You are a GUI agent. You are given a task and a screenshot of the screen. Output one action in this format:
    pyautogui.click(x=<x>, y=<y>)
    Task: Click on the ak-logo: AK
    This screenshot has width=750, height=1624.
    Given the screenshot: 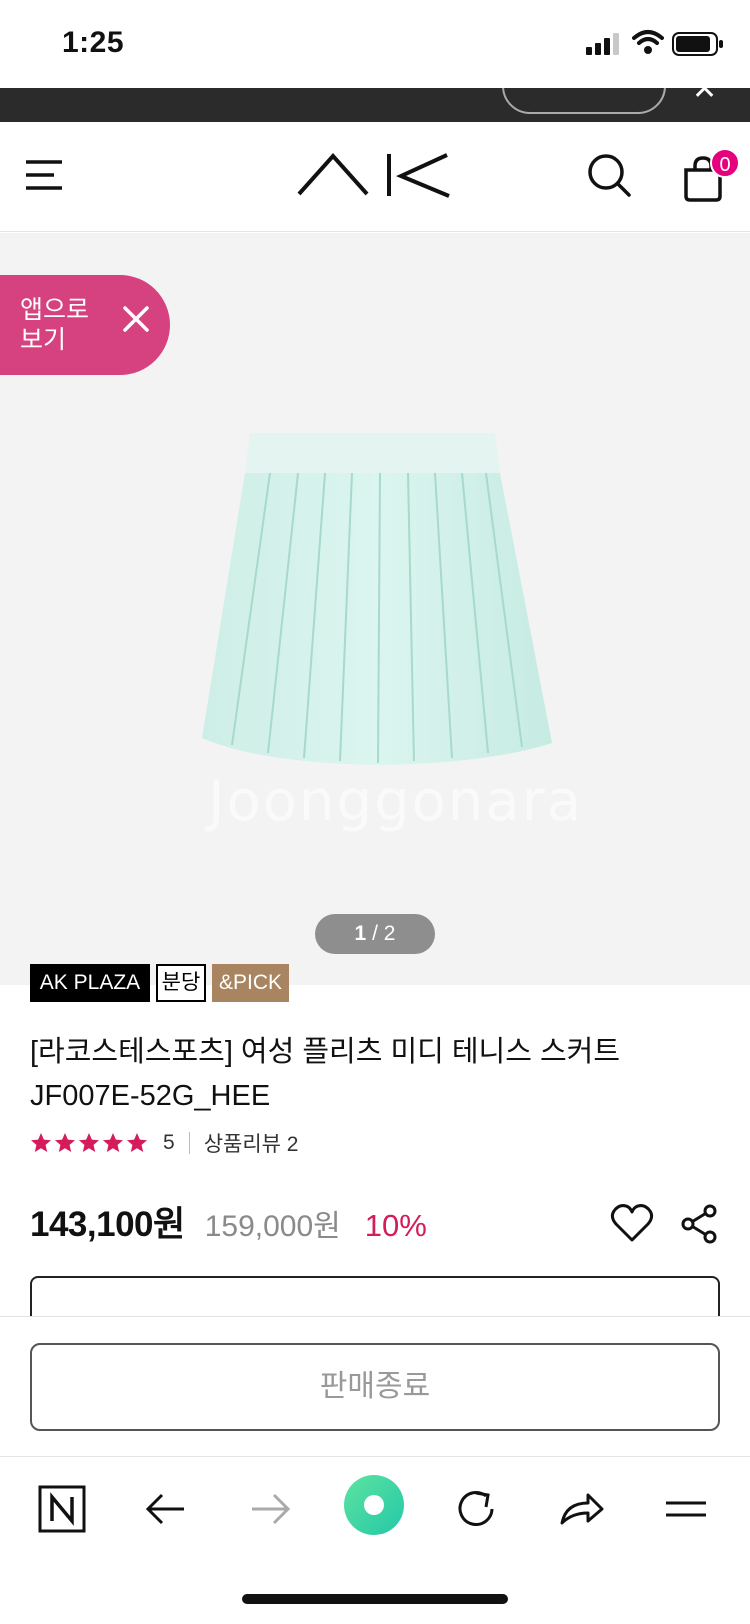 What is the action you would take?
    pyautogui.click(x=375, y=175)
    